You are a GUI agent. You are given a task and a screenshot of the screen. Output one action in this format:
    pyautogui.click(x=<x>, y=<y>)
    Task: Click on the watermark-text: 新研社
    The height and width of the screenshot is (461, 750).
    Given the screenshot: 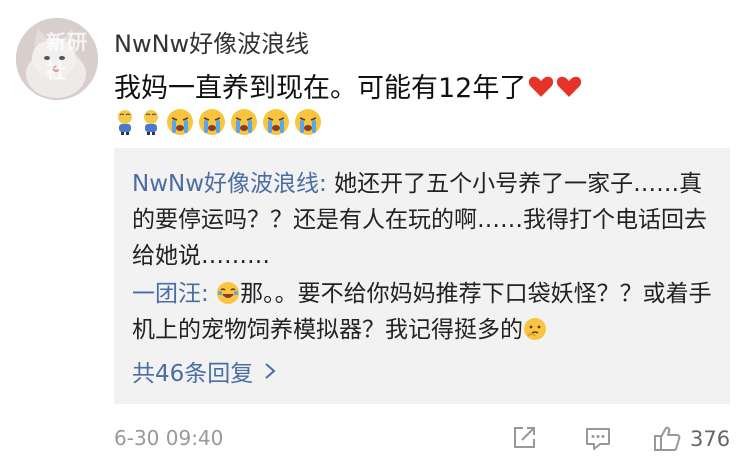 What is the action you would take?
    pyautogui.click(x=67, y=56)
    